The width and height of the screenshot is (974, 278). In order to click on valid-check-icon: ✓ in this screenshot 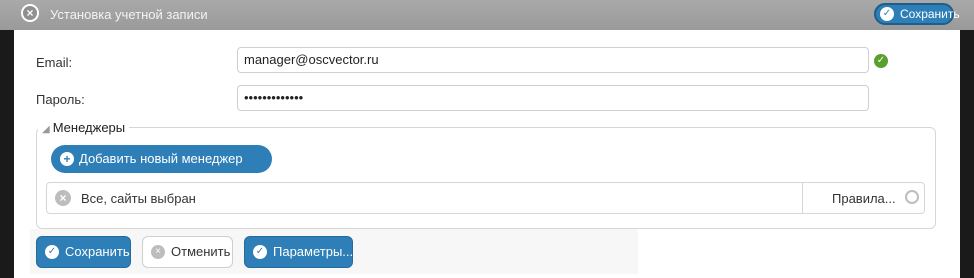, I will do `click(881, 61)`.